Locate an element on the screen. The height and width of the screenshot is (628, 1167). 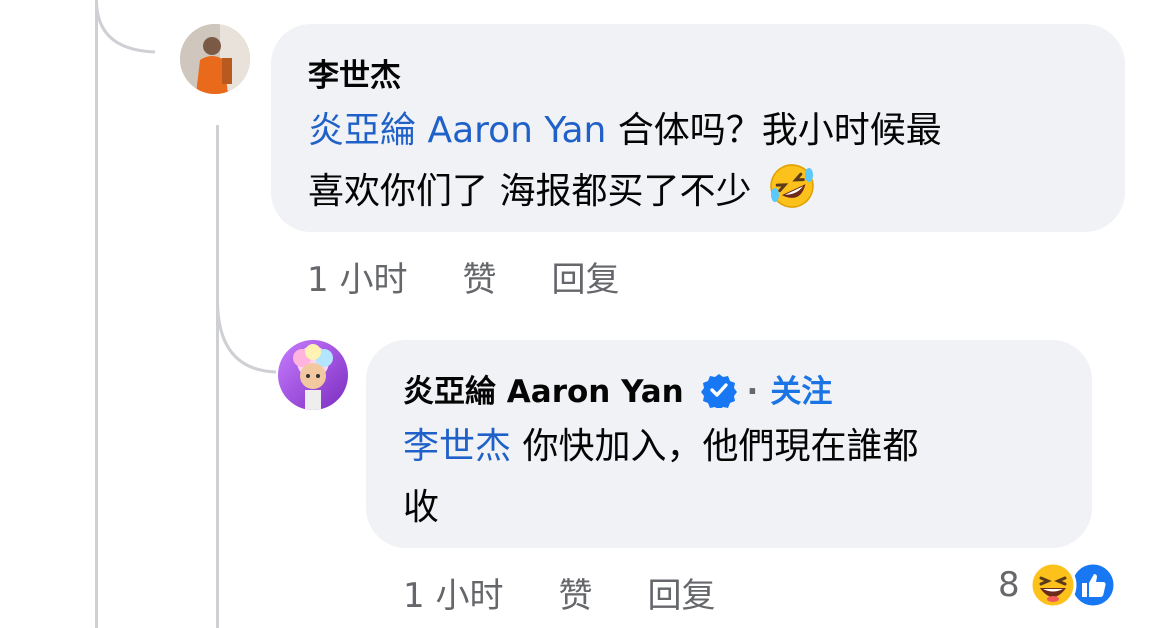
reply-author: 炎亞綸 Aaron Yan · 关注 is located at coordinates (617, 388).